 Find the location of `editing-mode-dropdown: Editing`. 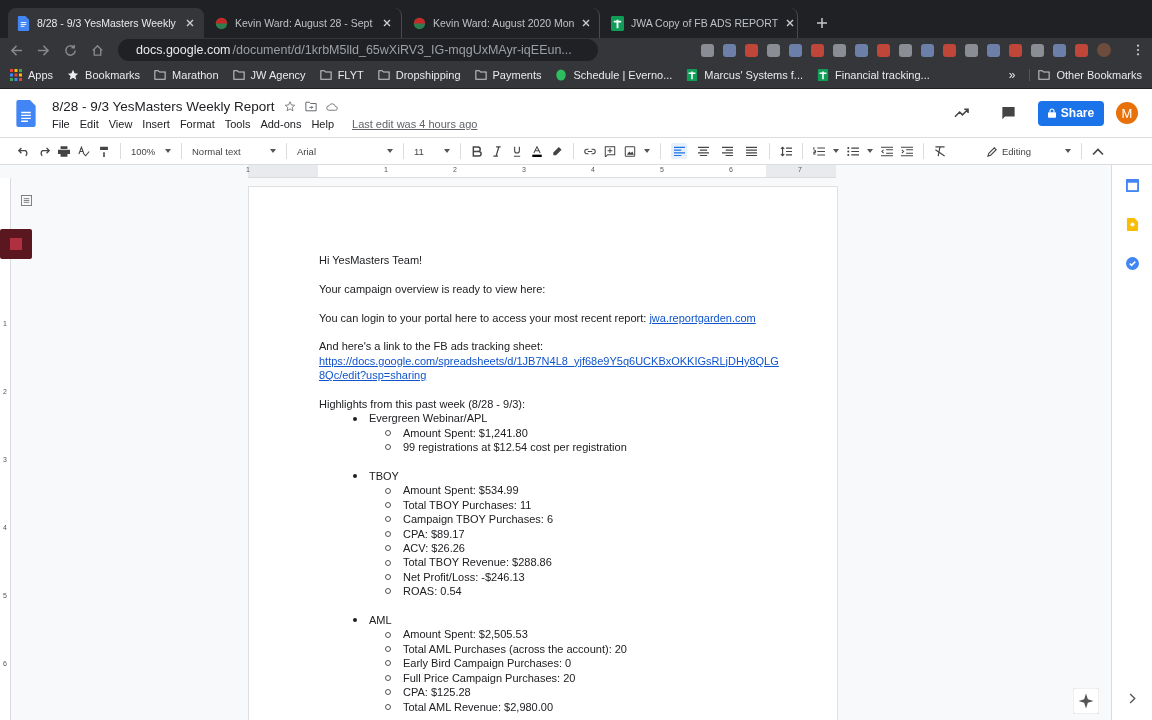

editing-mode-dropdown: Editing is located at coordinates (1029, 151).